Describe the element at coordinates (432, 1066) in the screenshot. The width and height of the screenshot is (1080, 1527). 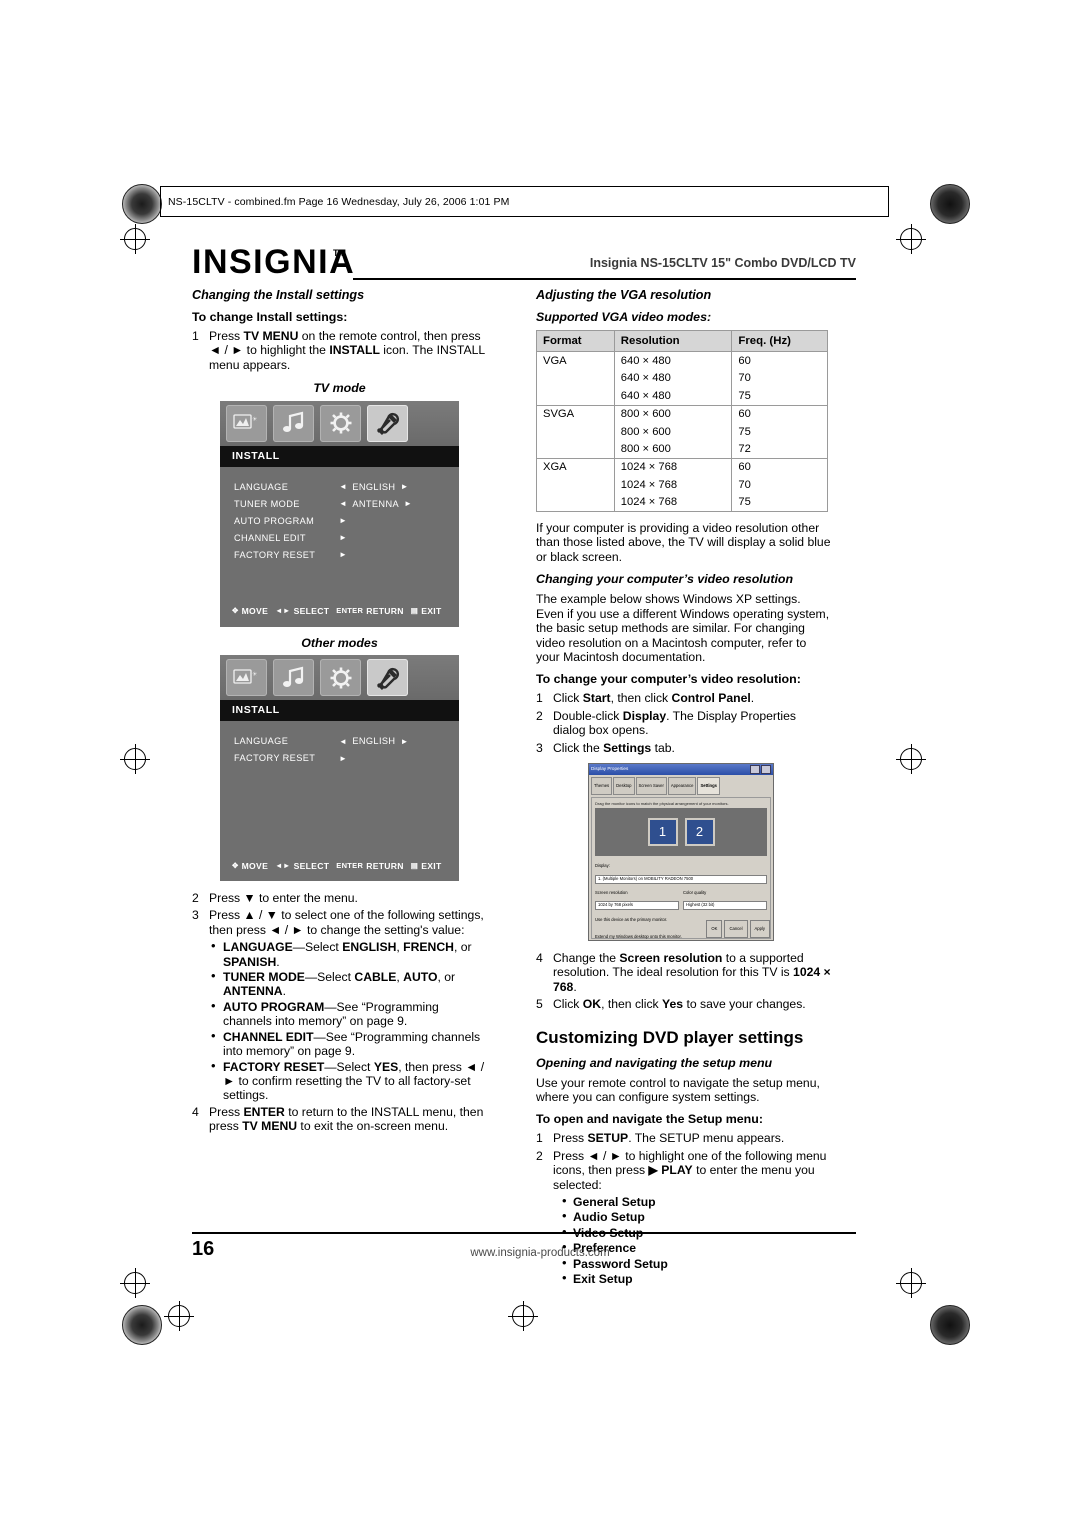
I see `body-text: , then press` at that location.